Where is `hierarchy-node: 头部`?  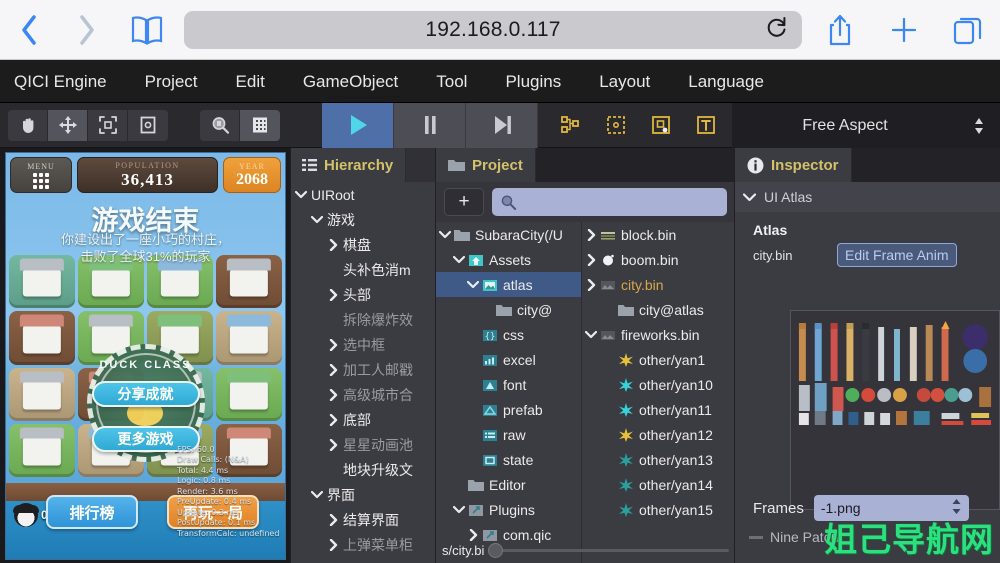 hierarchy-node: 头部 is located at coordinates (363, 294).